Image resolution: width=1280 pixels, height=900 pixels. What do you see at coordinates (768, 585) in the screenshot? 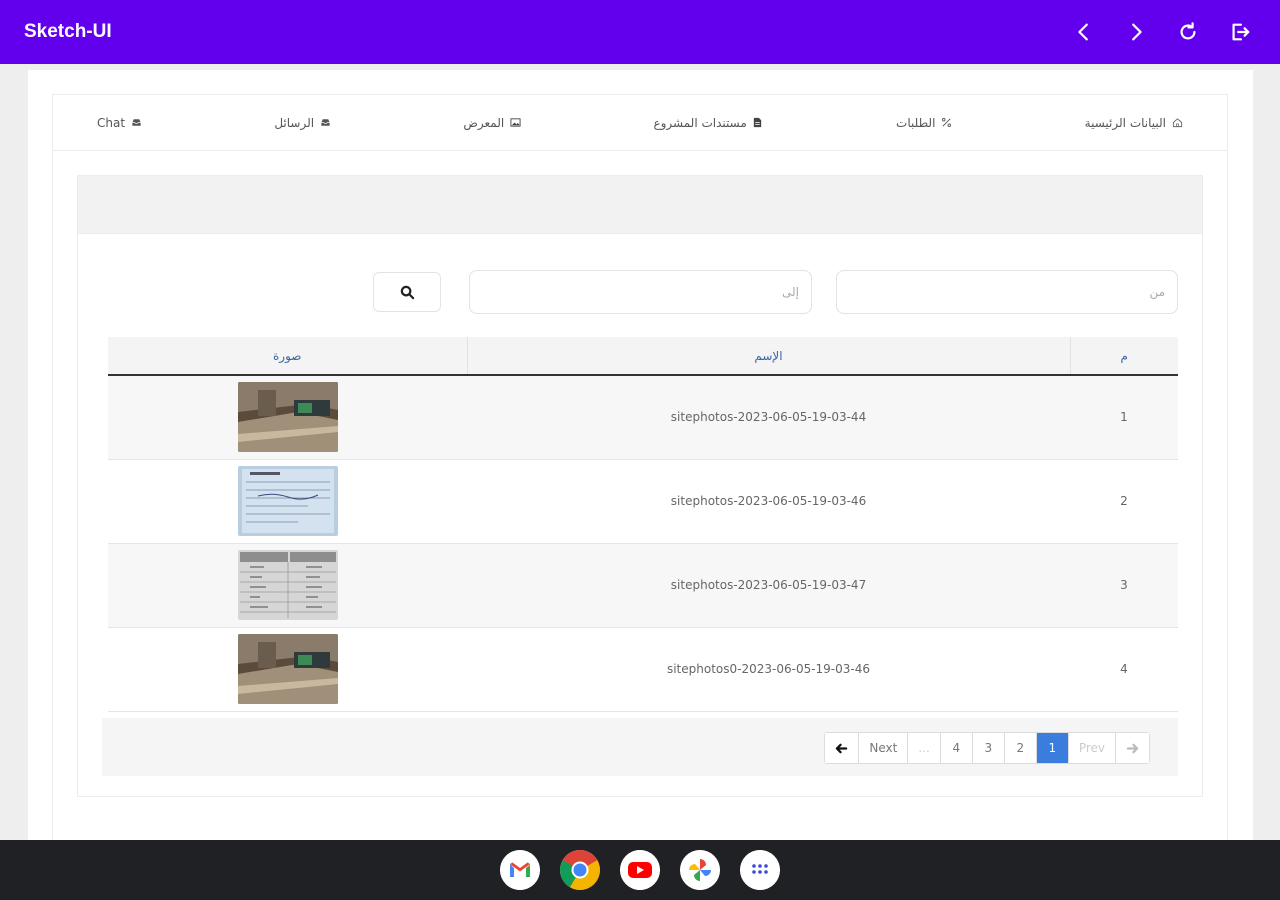
I see `row-name: sitephotos-2023-06-05-19-03-47` at bounding box center [768, 585].